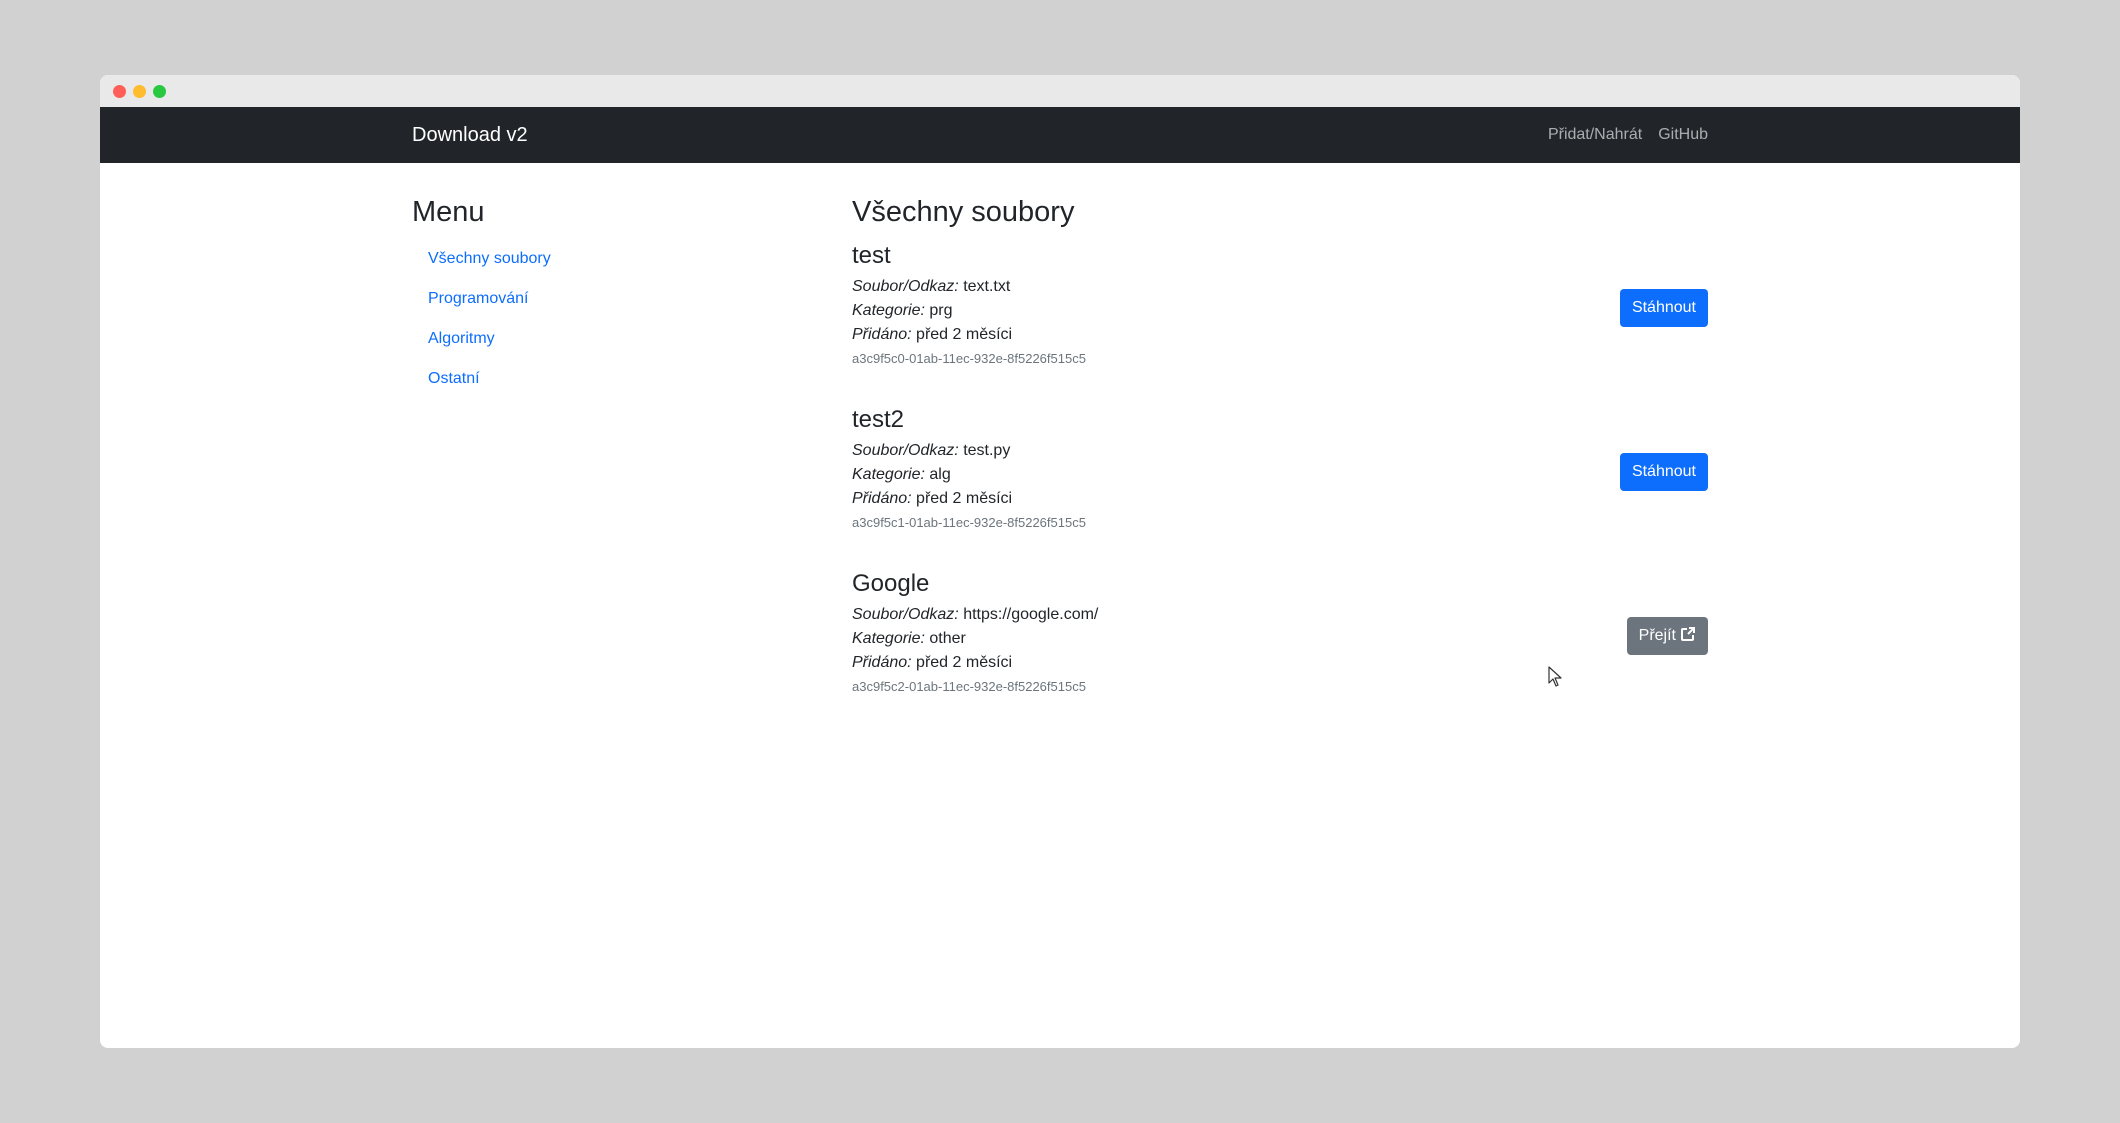 The width and height of the screenshot is (2120, 1123). What do you see at coordinates (871, 255) in the screenshot?
I see `file-title: test` at bounding box center [871, 255].